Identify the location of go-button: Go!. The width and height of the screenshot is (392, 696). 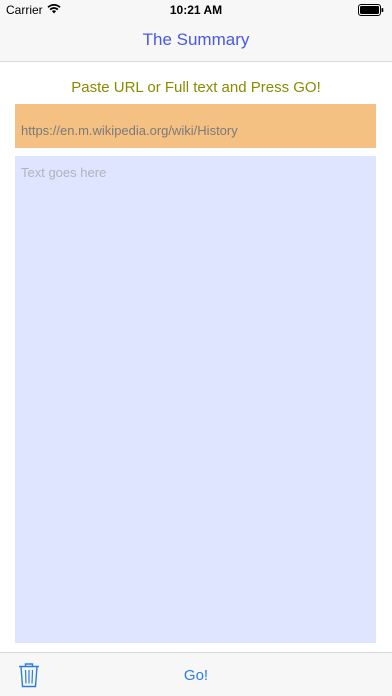
(196, 675).